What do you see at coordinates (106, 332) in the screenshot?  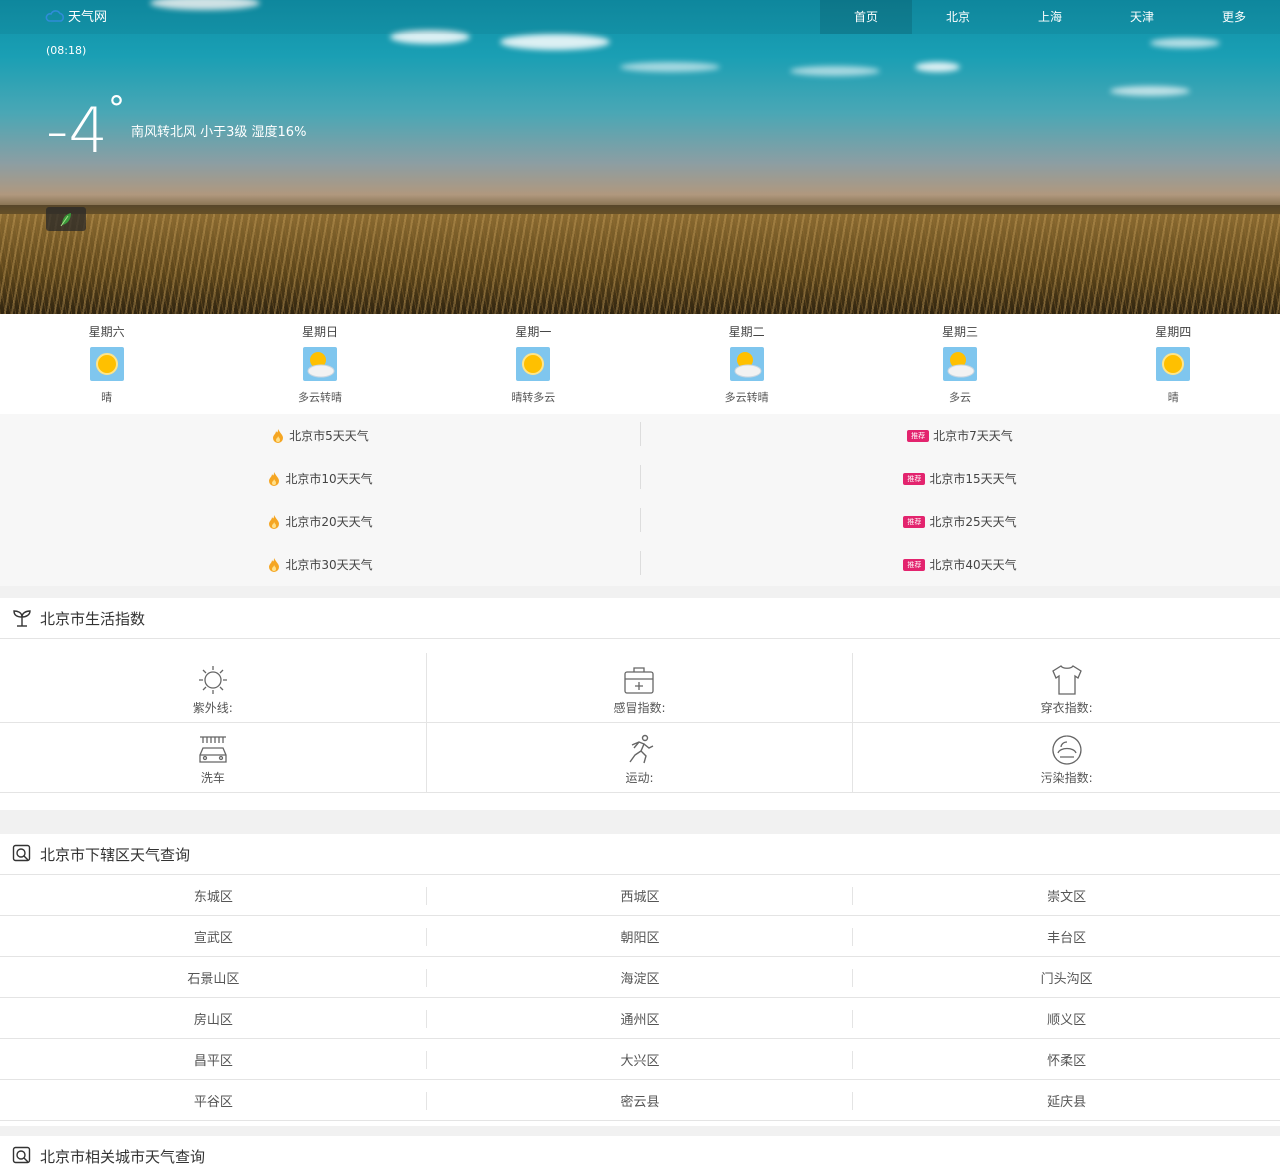 I see `day-name: 星期六` at bounding box center [106, 332].